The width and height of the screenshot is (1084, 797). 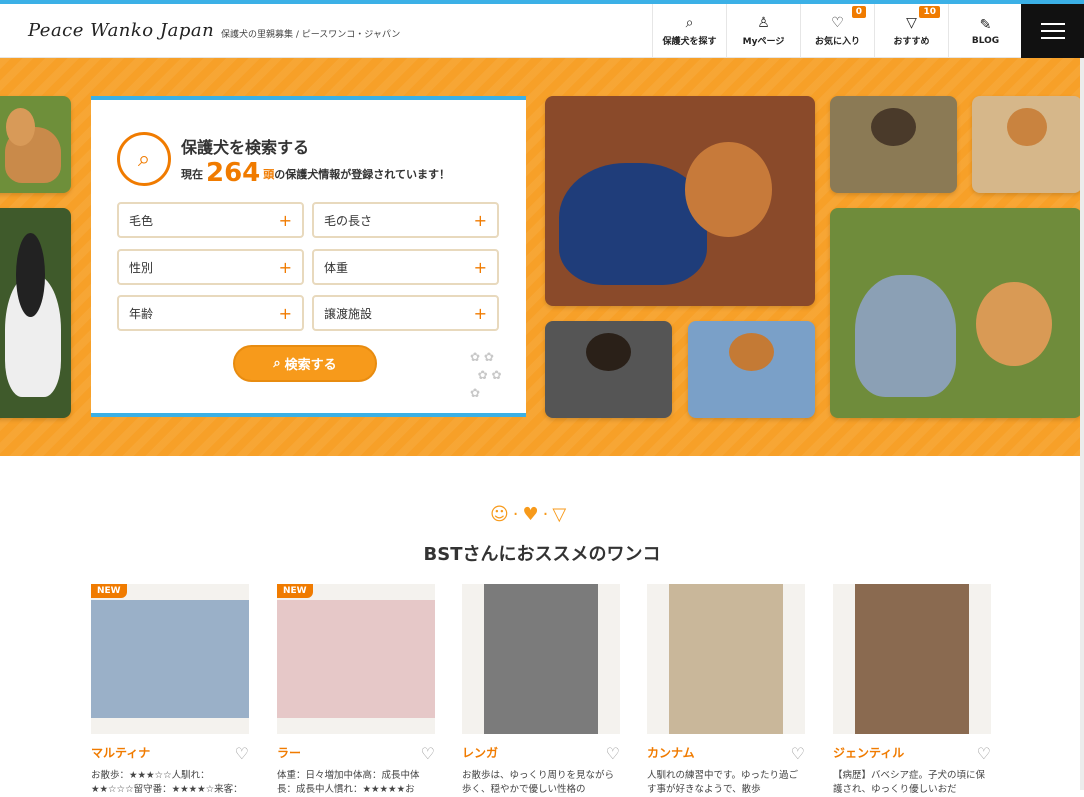 I want to click on nav-label: おすすめ, so click(x=911, y=42).